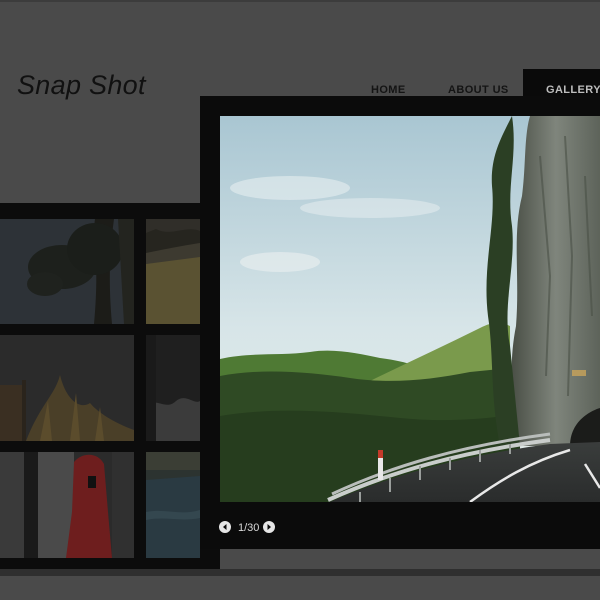 The height and width of the screenshot is (600, 600). What do you see at coordinates (300, 588) in the screenshot?
I see `footer-area` at bounding box center [300, 588].